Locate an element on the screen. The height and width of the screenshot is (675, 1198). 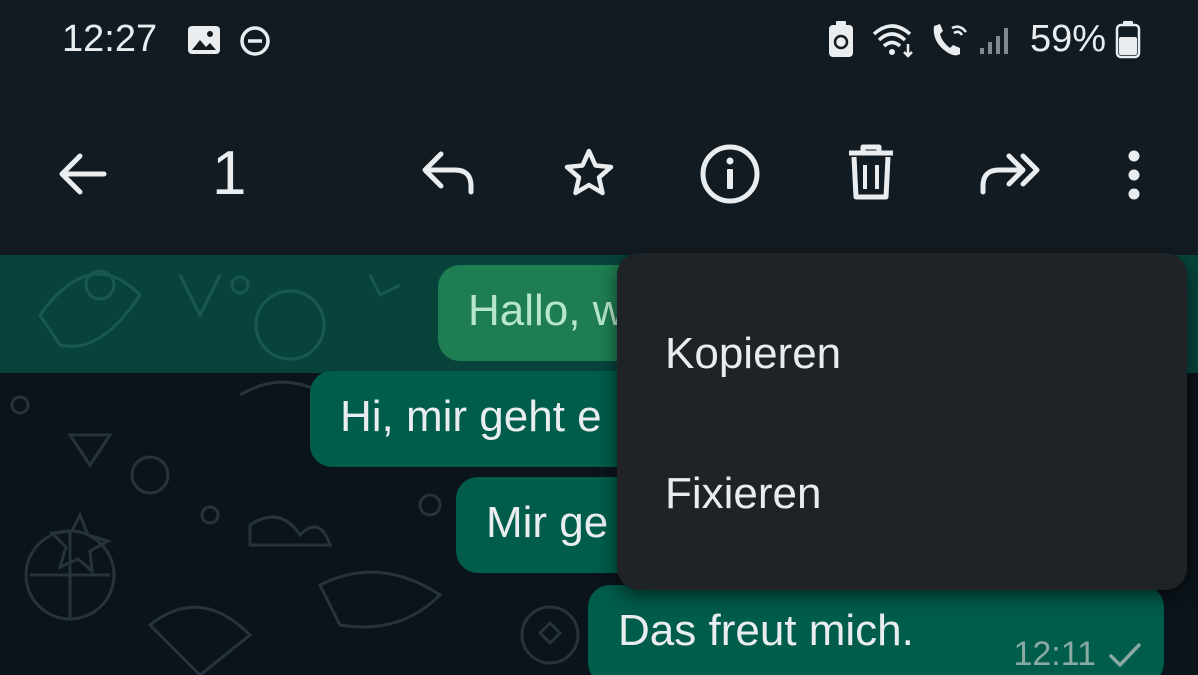
battery-percent: 59% is located at coordinates (1068, 39).